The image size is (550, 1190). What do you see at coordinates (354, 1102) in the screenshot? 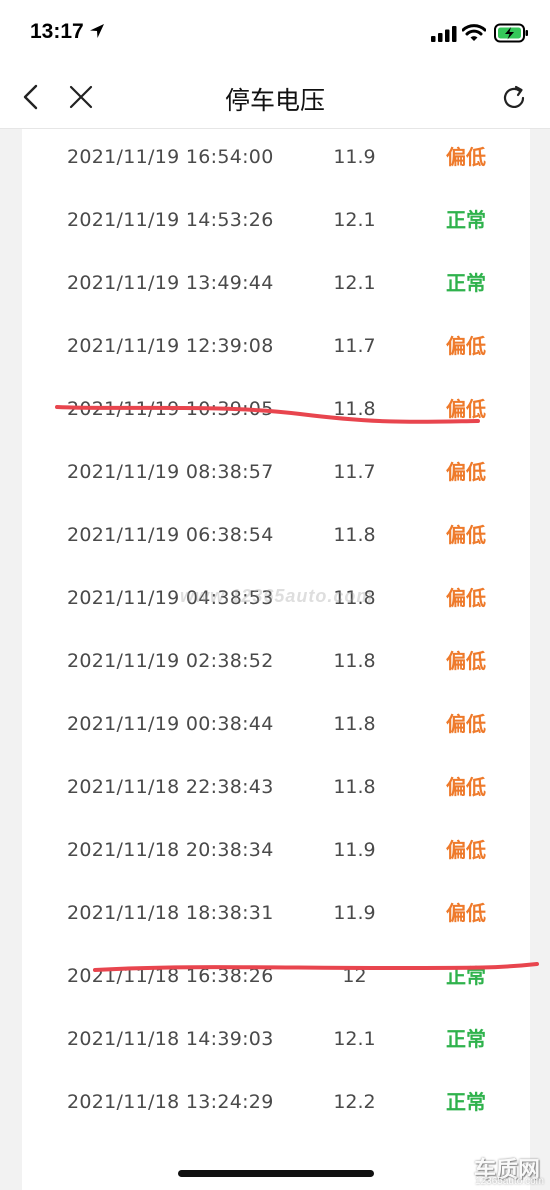
I see `record-voltage: 12.2` at bounding box center [354, 1102].